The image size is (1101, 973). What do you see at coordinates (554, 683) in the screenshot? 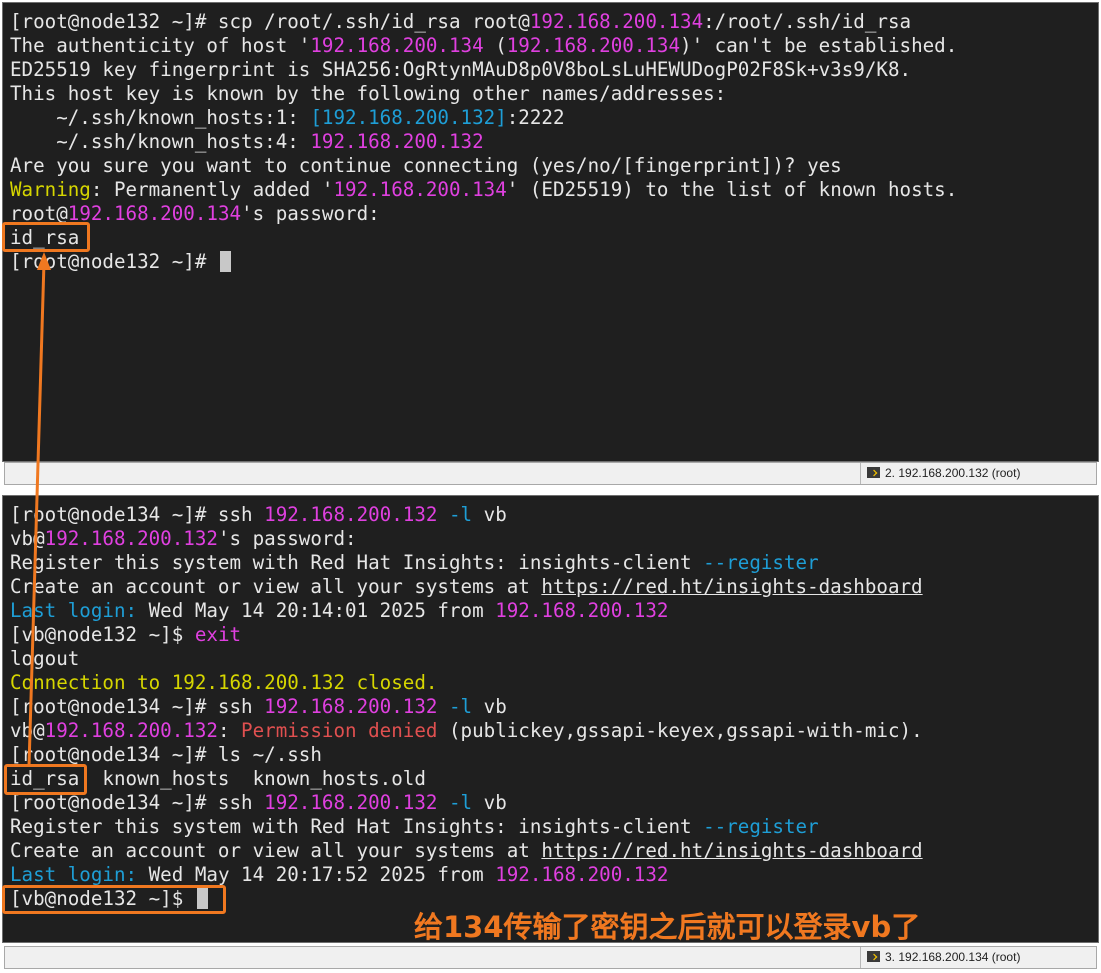
I see `terminal-line: Connection to 192.168.200.132 closed.` at bounding box center [554, 683].